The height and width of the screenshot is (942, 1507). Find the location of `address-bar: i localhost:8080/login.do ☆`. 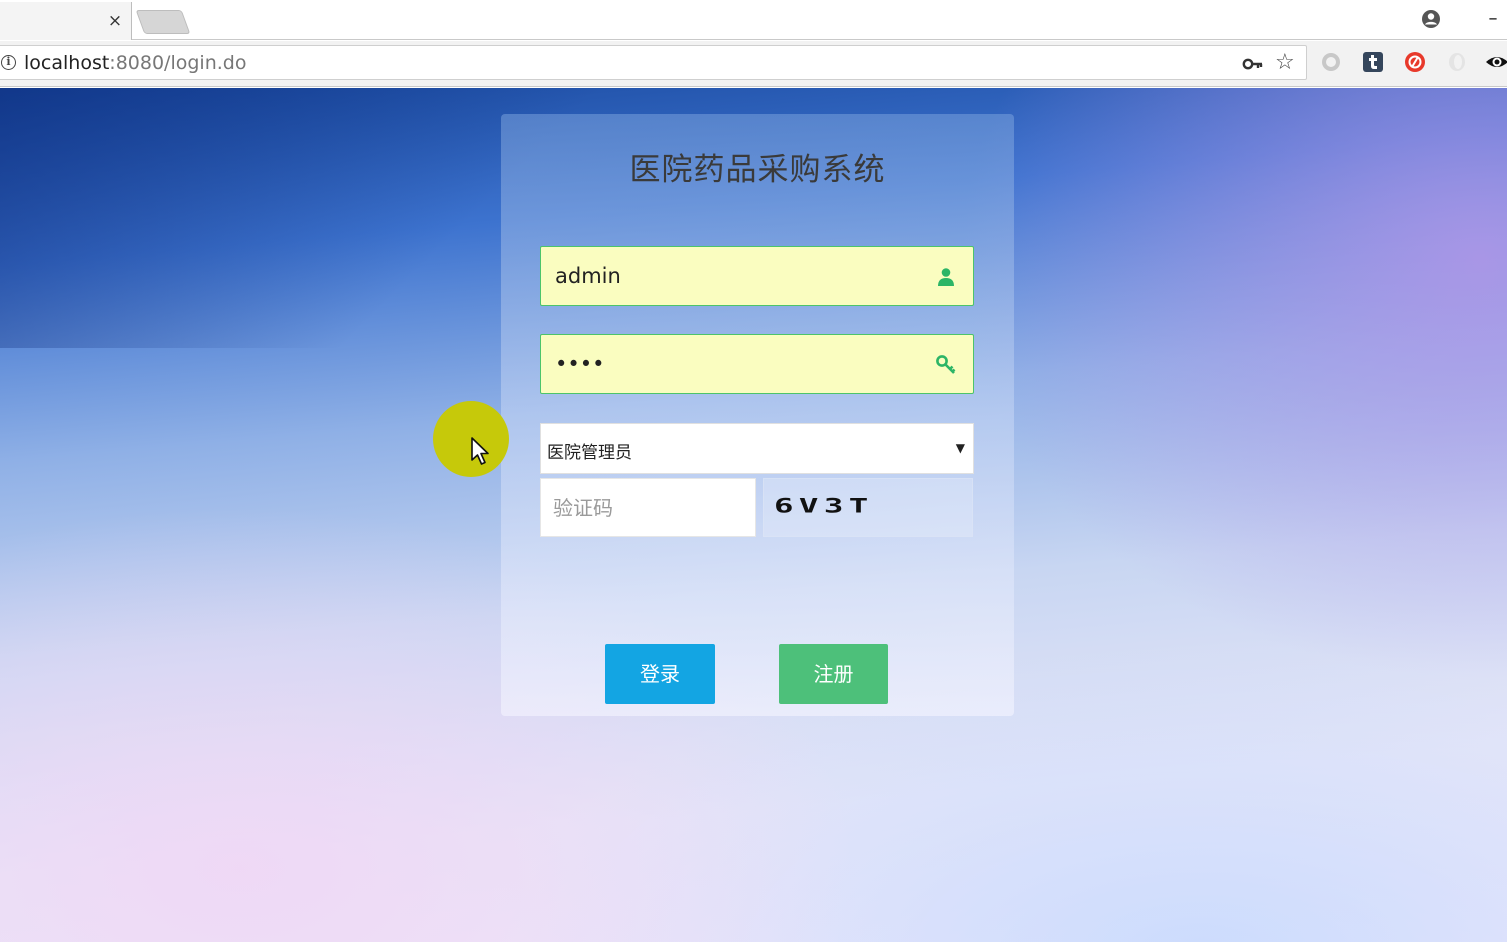

address-bar: i localhost:8080/login.do ☆ is located at coordinates (653, 62).